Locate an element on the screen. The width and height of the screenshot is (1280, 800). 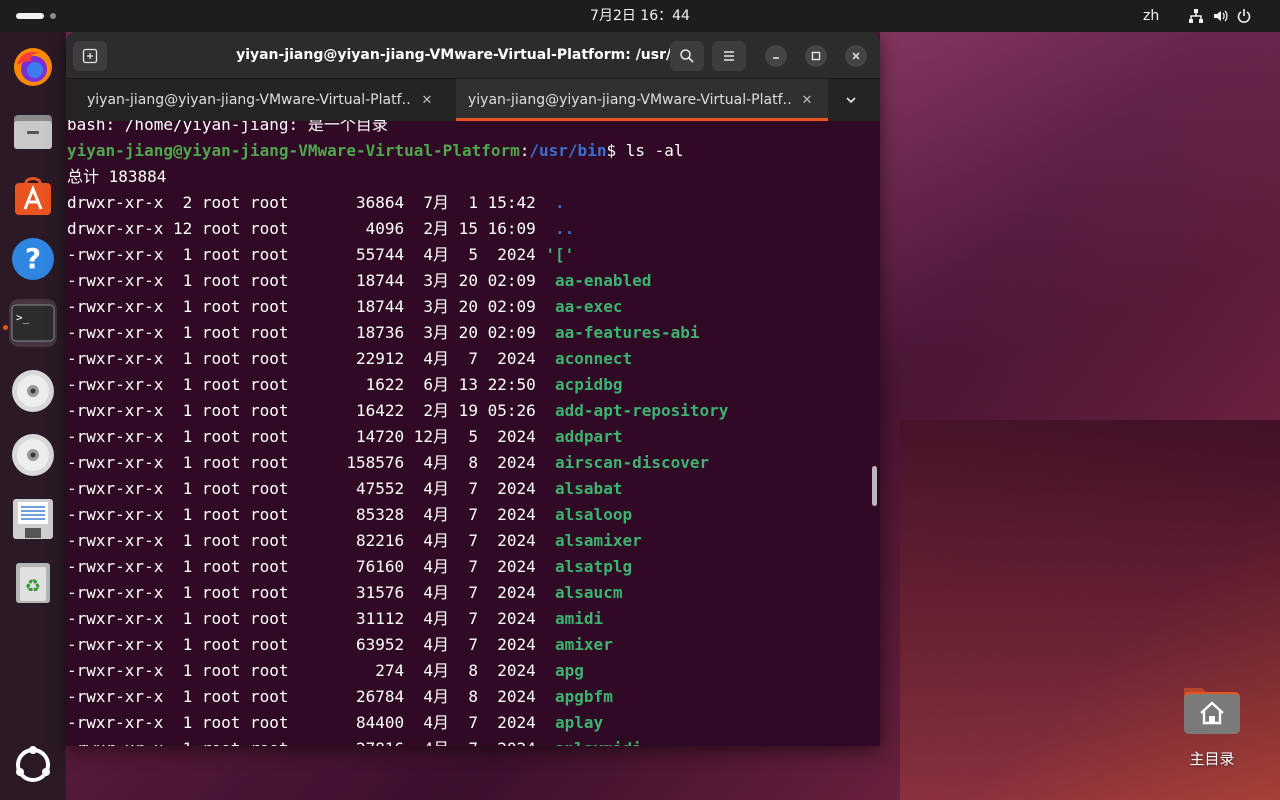
file-name: acpidbg is located at coordinates (584, 384).